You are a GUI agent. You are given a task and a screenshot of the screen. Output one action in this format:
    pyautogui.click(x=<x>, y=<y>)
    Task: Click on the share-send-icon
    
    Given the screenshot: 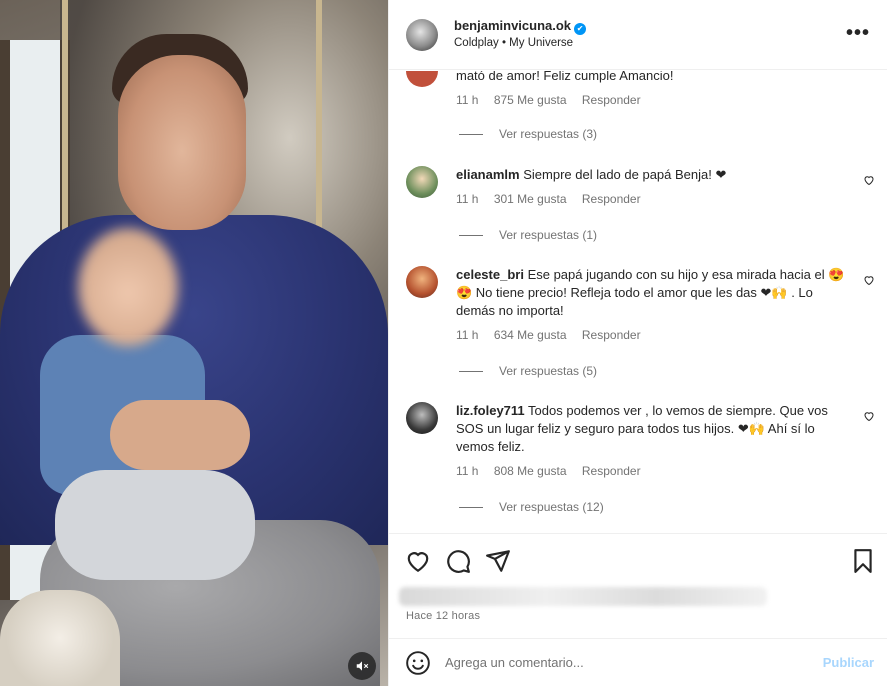 What is the action you would take?
    pyautogui.click(x=498, y=561)
    